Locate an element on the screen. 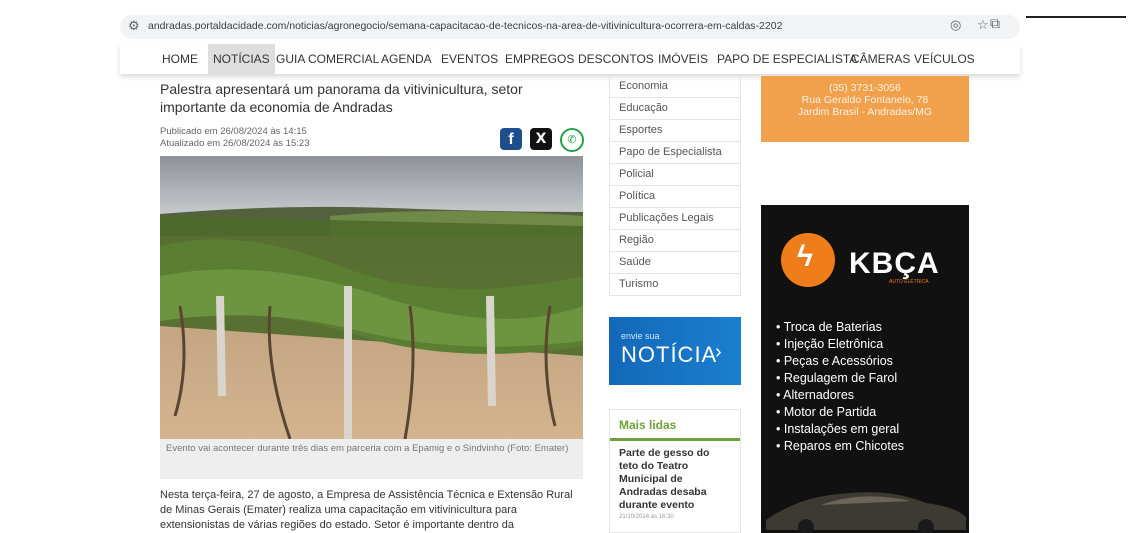 The image size is (1129, 533). category-educacao: Educação is located at coordinates (675, 109).